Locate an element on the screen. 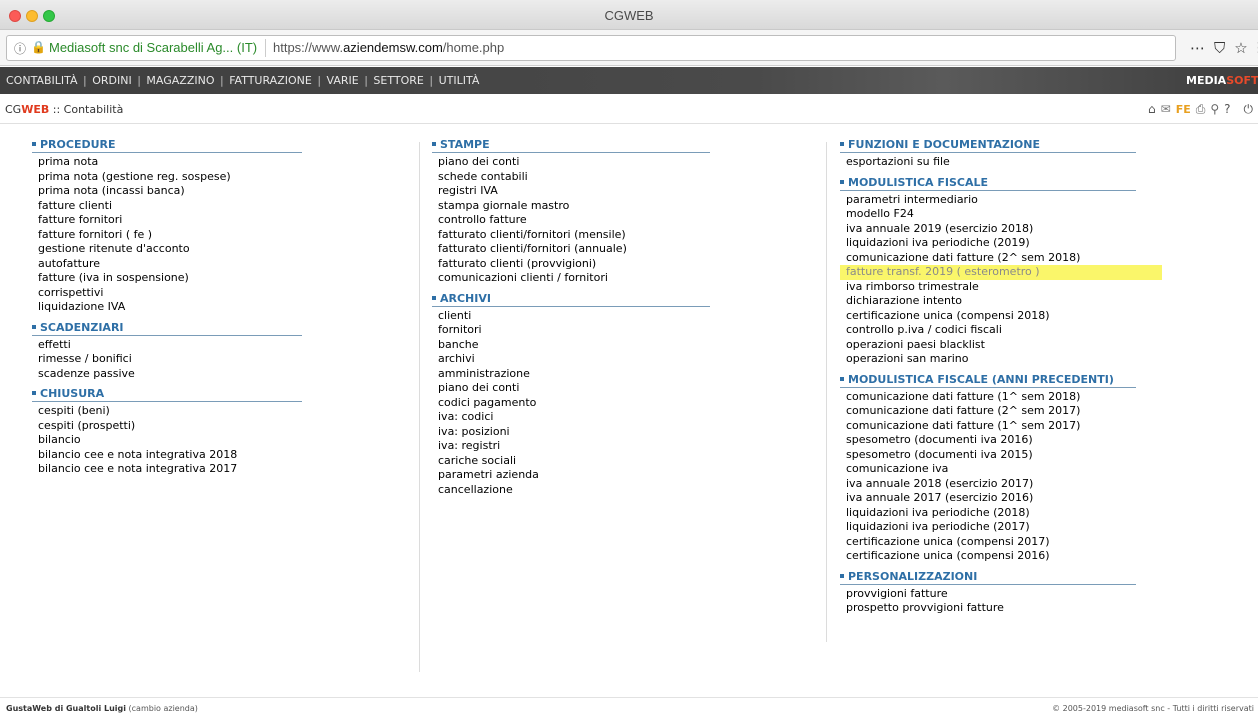  pocket-icon: ⛉ is located at coordinates (1219, 48).